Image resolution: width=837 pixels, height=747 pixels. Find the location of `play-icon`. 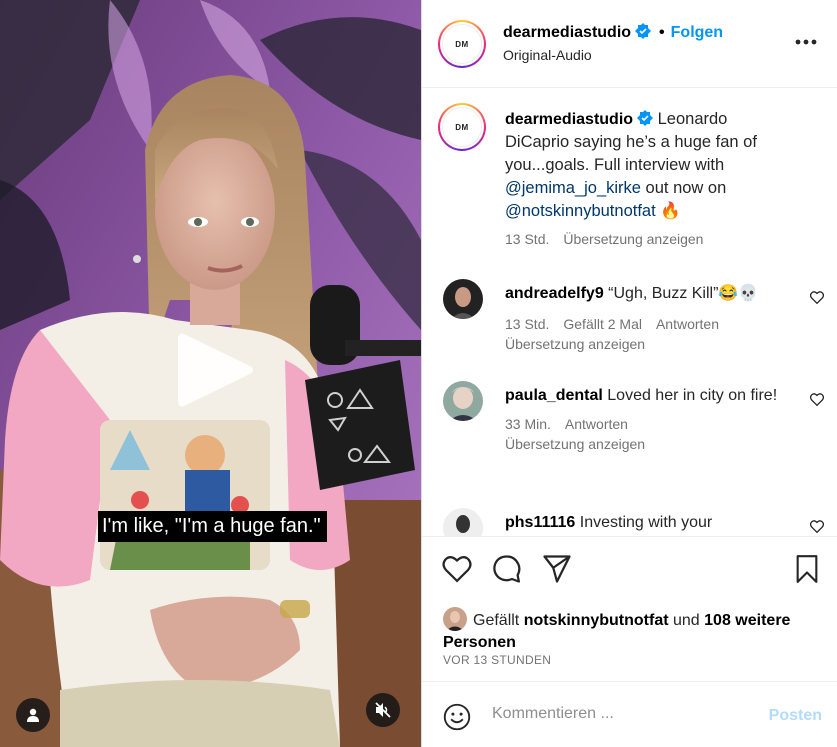

play-icon is located at coordinates (215, 370).